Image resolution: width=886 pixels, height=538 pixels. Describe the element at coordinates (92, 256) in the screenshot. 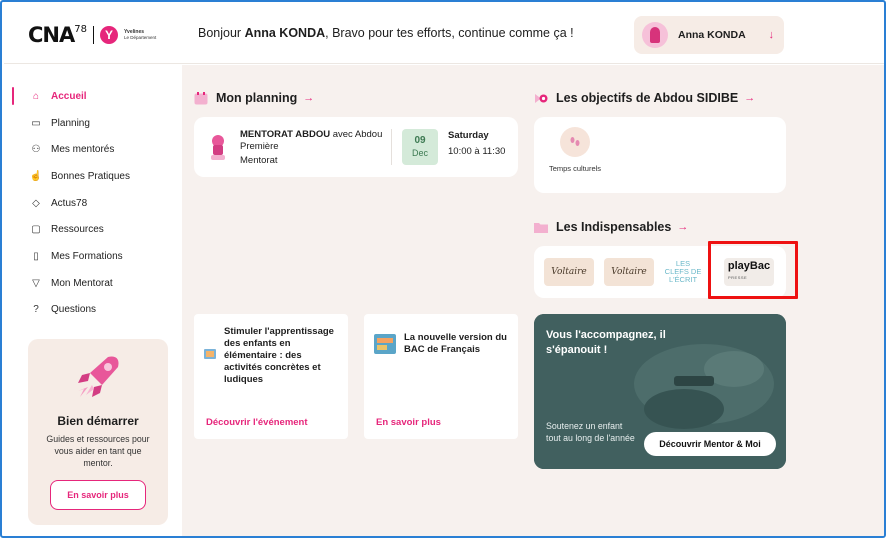

I see `sidebar-item-formations: ▯ Mes Formations` at that location.